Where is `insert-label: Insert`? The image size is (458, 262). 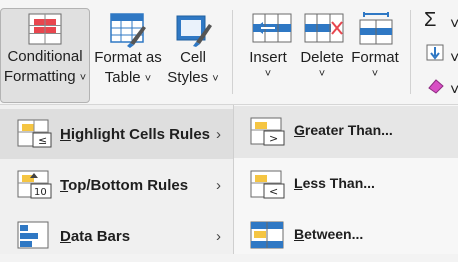 insert-label: Insert is located at coordinates (268, 57).